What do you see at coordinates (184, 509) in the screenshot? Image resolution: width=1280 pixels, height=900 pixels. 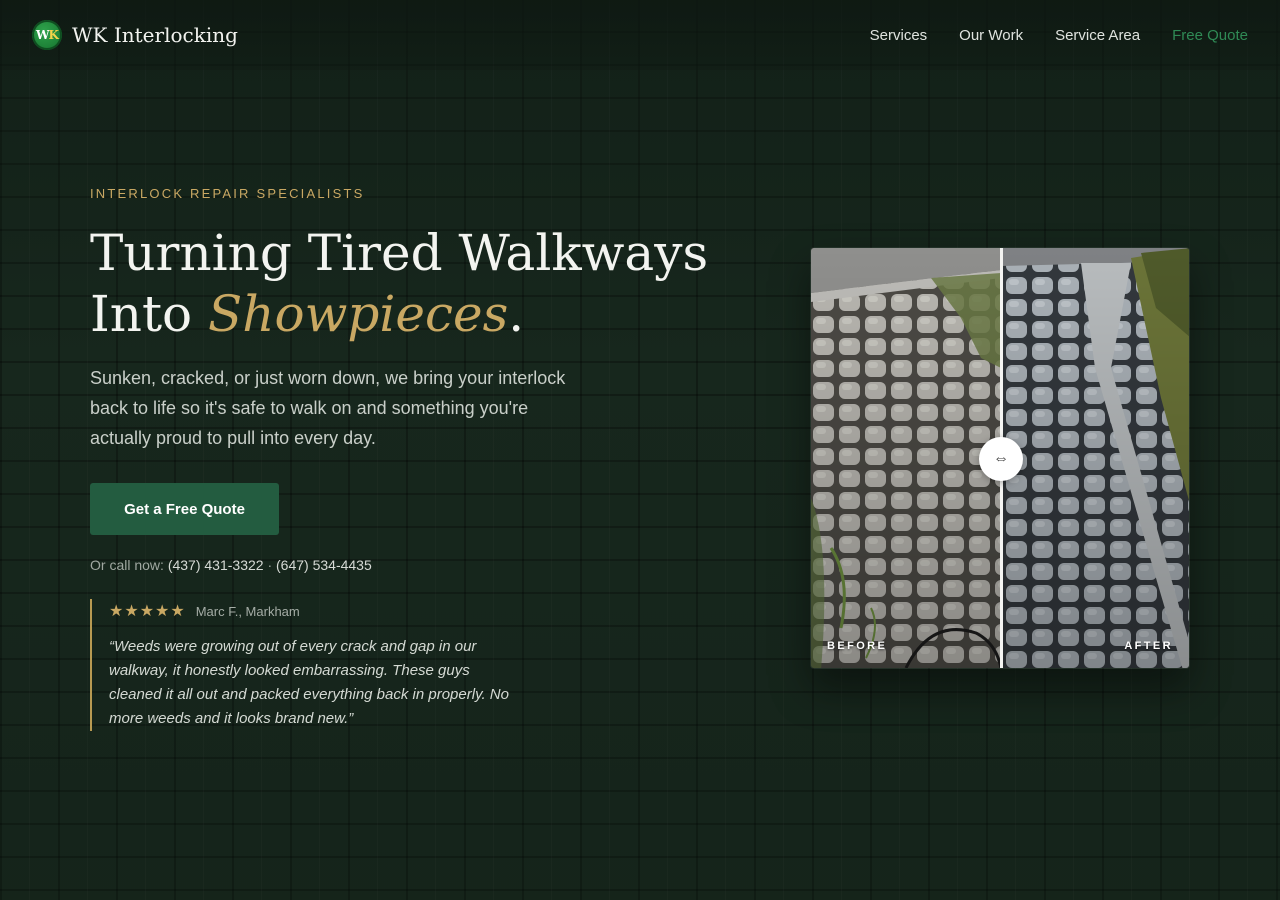 I see `get-free-quote-button: Get a Free Quote` at bounding box center [184, 509].